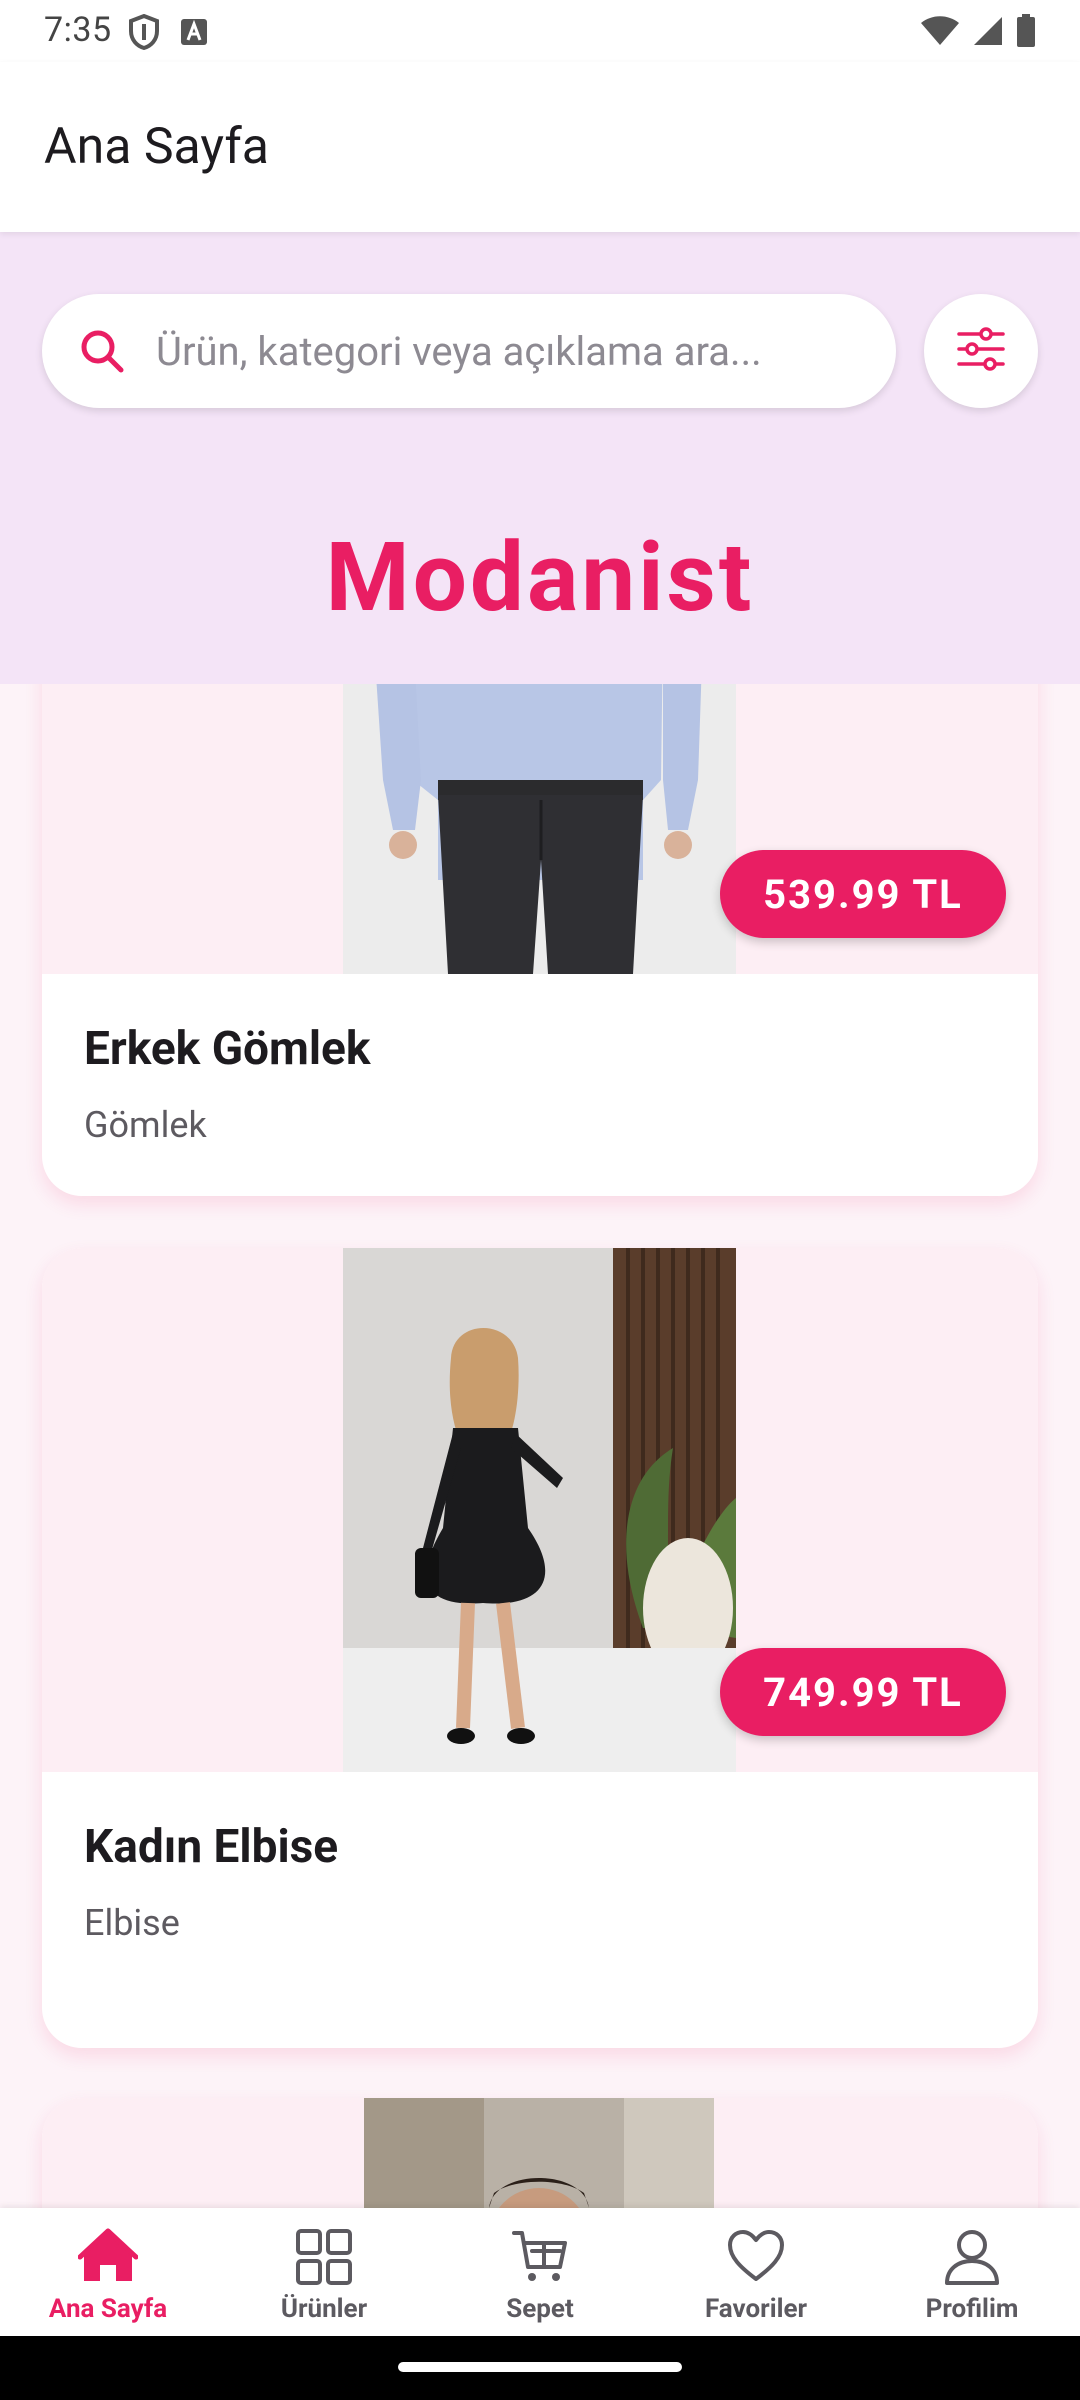  What do you see at coordinates (168, 33) in the screenshot?
I see `status-left-icons` at bounding box center [168, 33].